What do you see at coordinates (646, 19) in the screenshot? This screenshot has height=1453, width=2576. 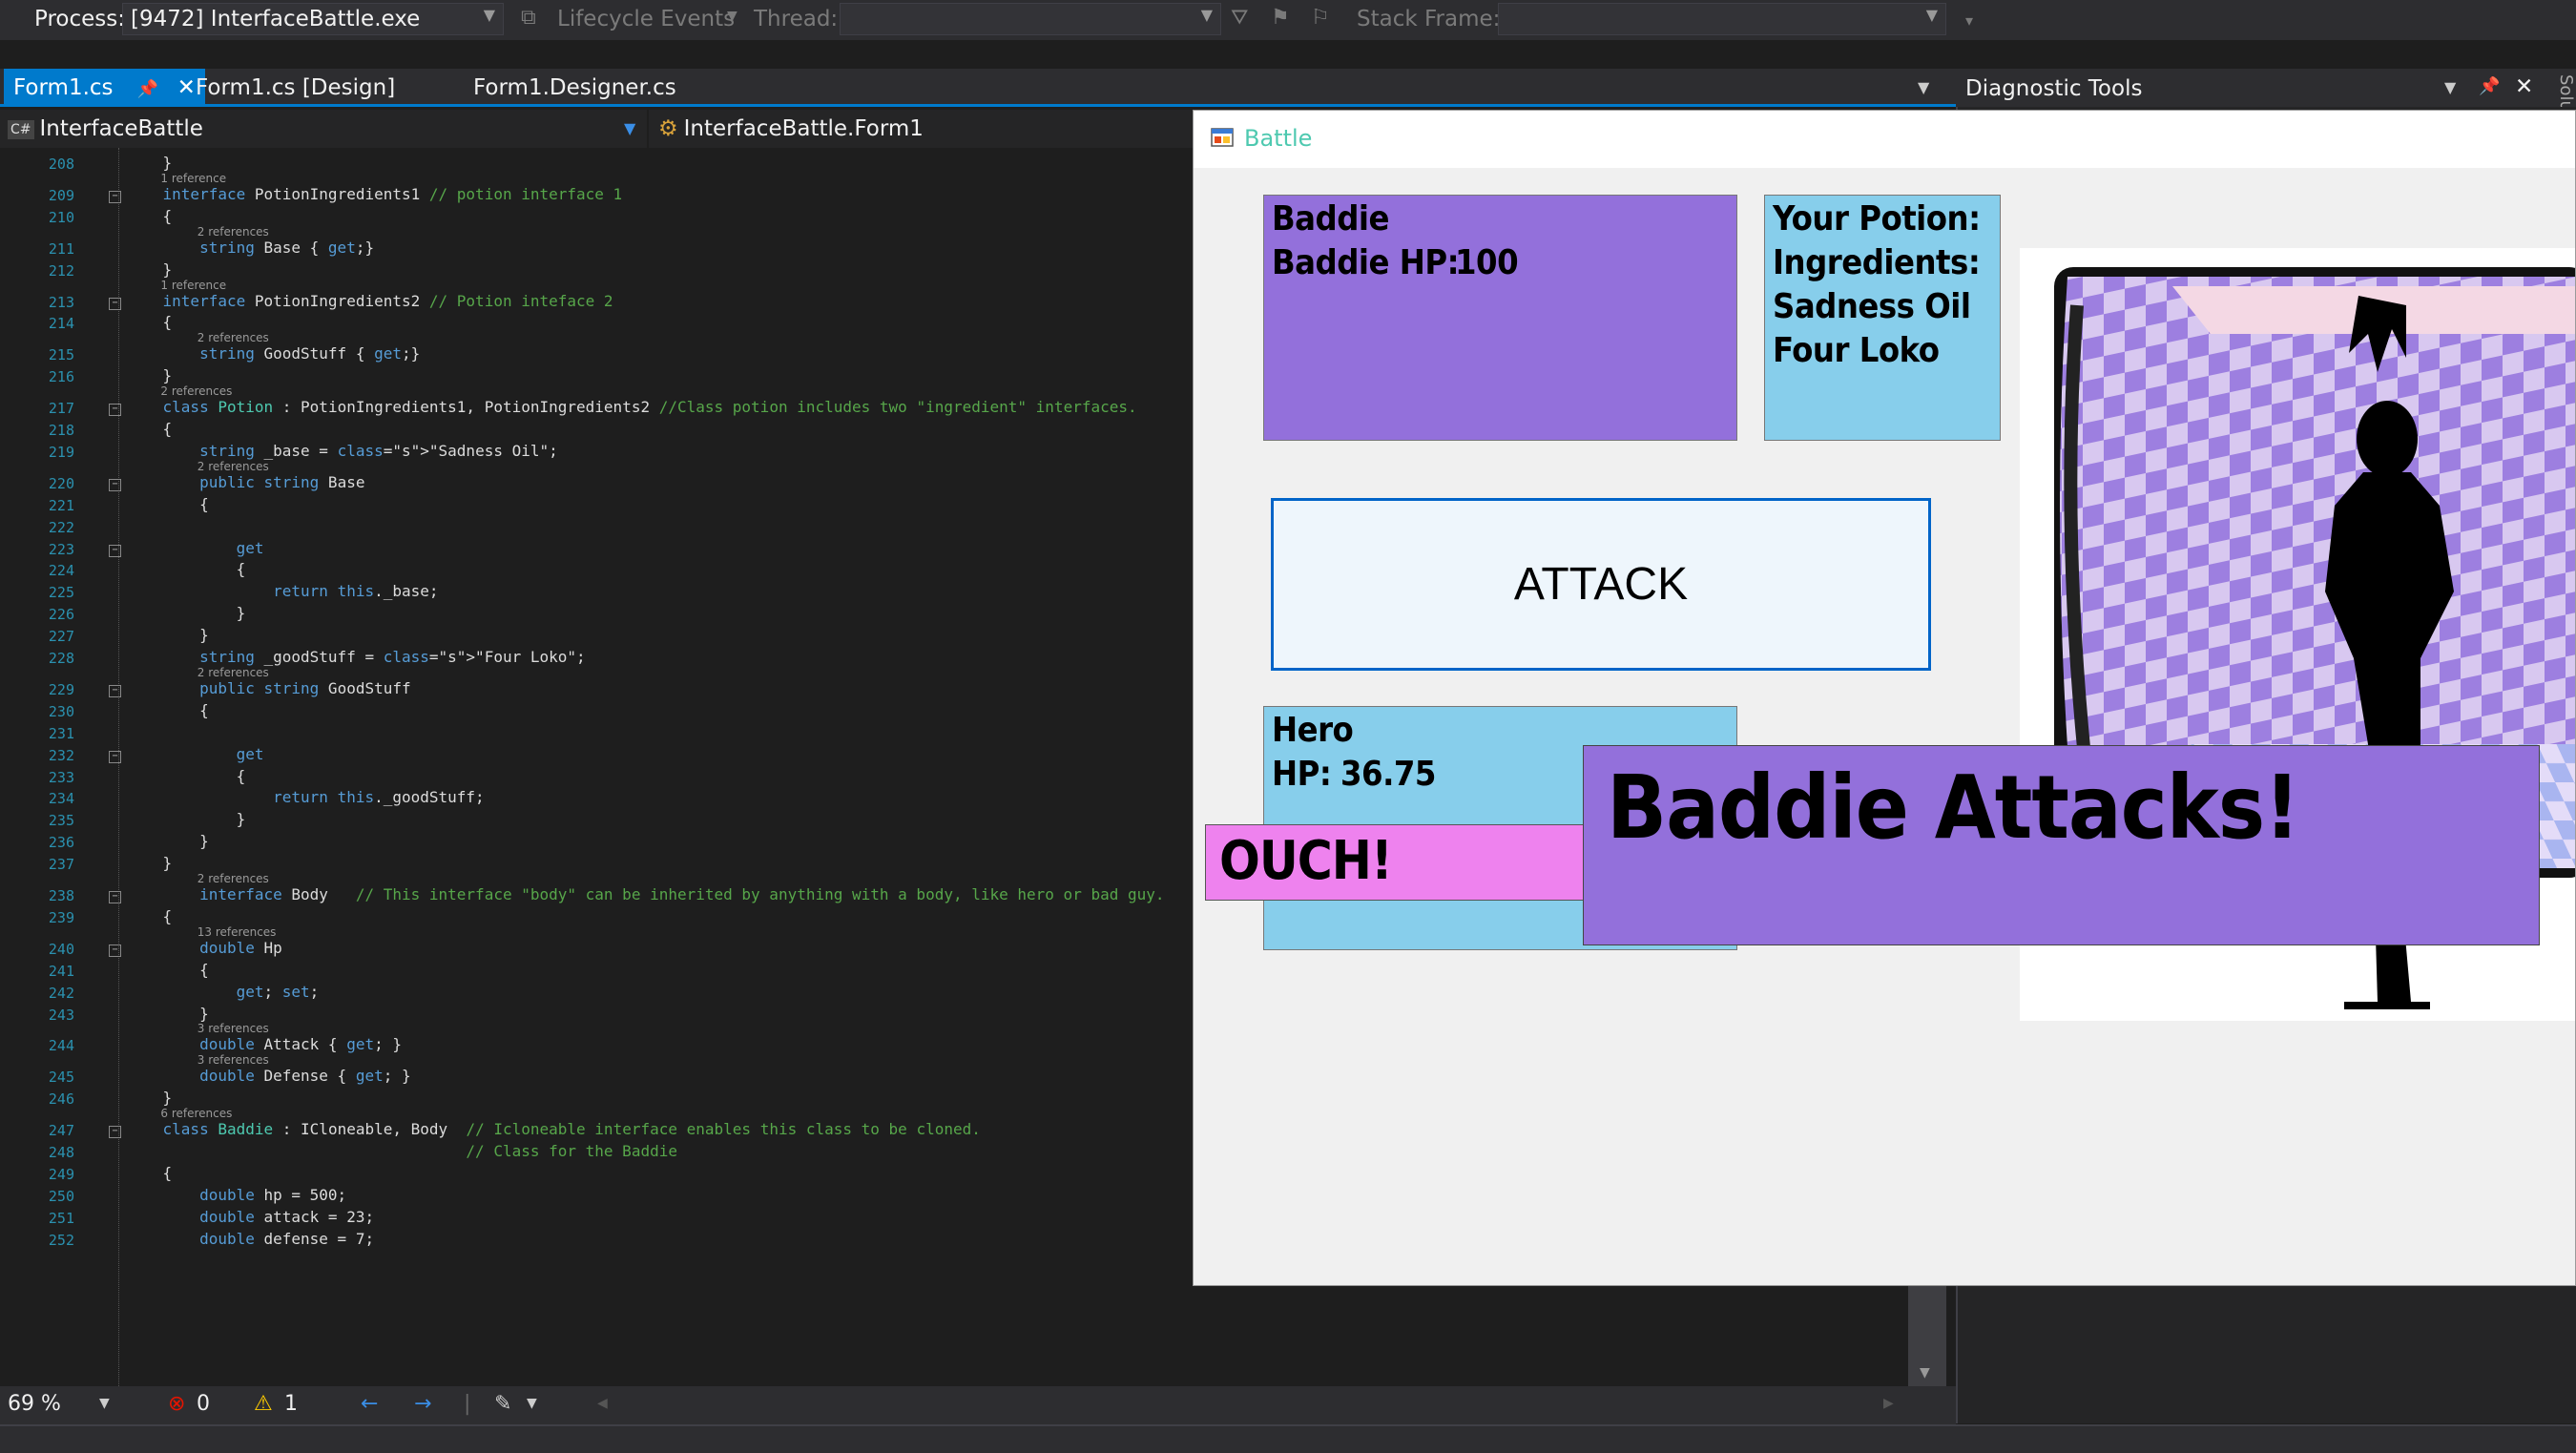 I see `lifecycle-events-button: Lifecycle Events` at bounding box center [646, 19].